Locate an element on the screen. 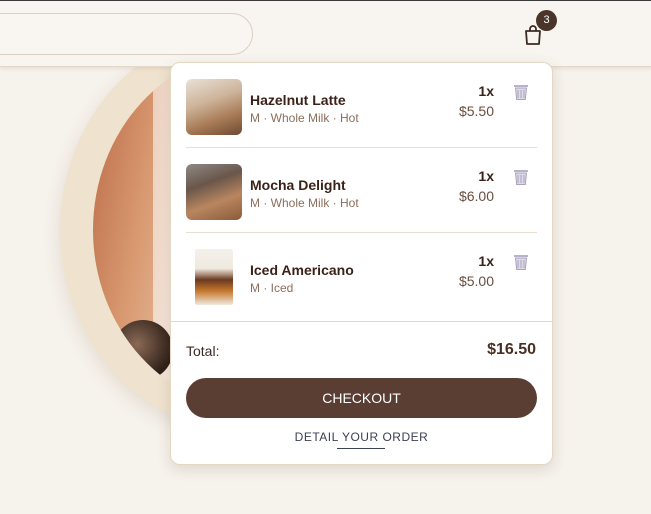  checkout-button: CHECKOUT is located at coordinates (361, 398).